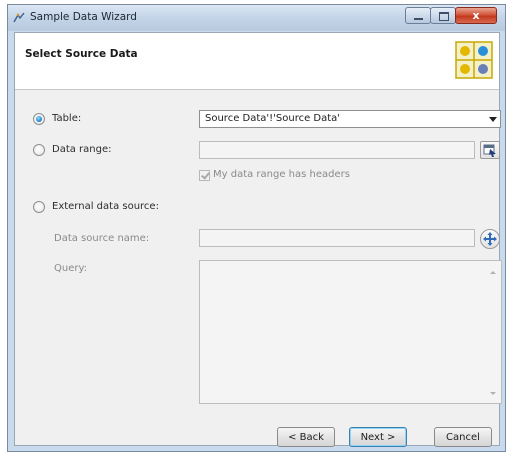  What do you see at coordinates (493, 119) in the screenshot?
I see `chevron-down-icon` at bounding box center [493, 119].